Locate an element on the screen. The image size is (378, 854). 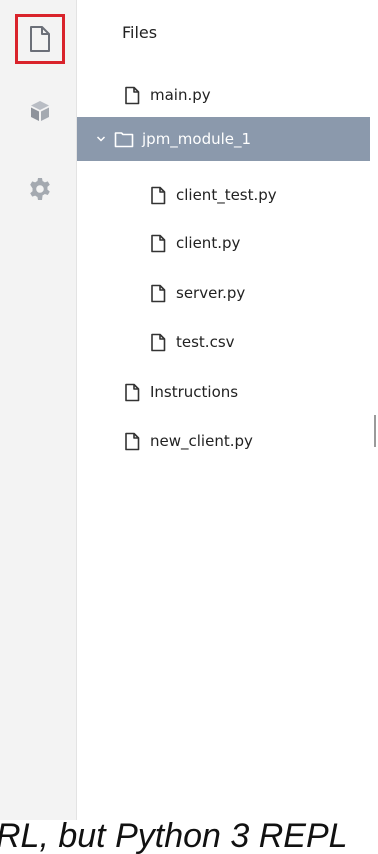
panel-title: Files is located at coordinates (140, 32).